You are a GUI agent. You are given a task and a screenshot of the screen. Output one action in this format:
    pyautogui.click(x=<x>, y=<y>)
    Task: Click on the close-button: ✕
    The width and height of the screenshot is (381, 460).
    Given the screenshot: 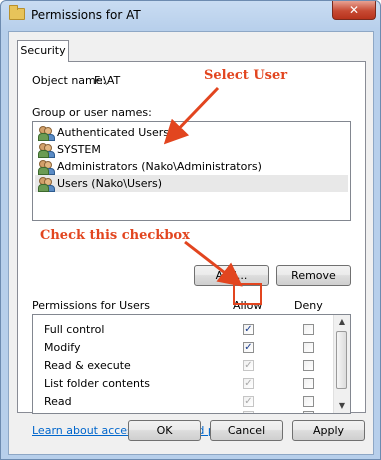 What is the action you would take?
    pyautogui.click(x=354, y=10)
    